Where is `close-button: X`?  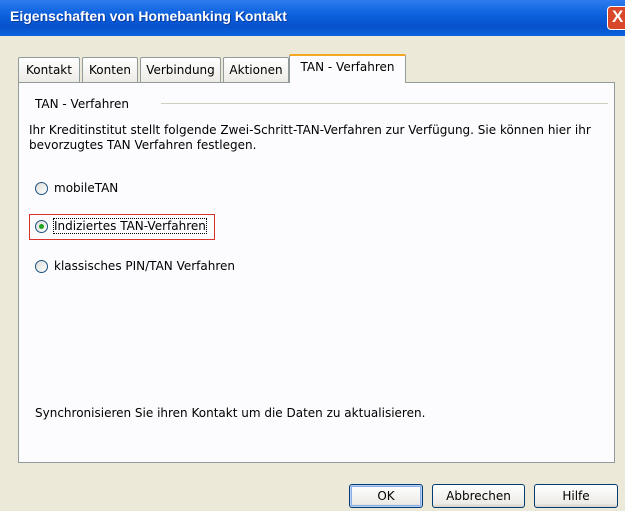
close-button: X is located at coordinates (616, 18).